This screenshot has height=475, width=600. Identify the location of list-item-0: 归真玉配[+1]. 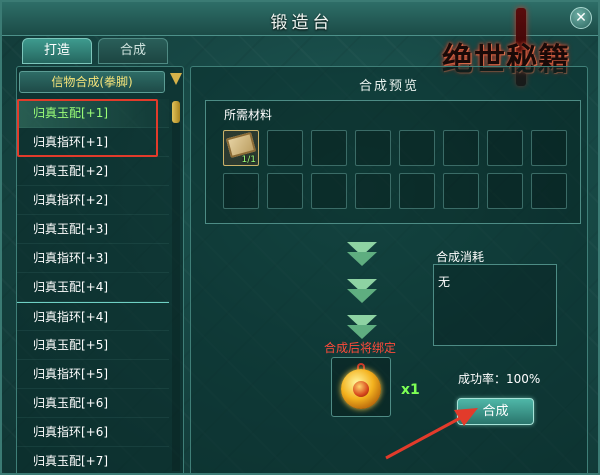
(93, 113).